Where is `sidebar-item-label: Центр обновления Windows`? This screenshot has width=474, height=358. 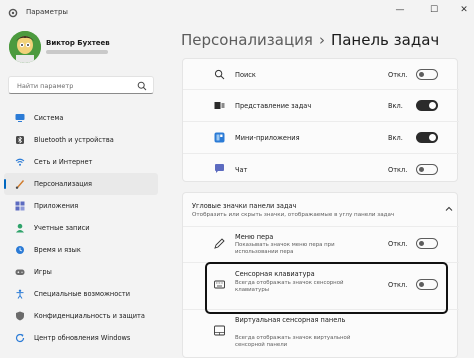
sidebar-item-label: Центр обновления Windows is located at coordinates (82, 338).